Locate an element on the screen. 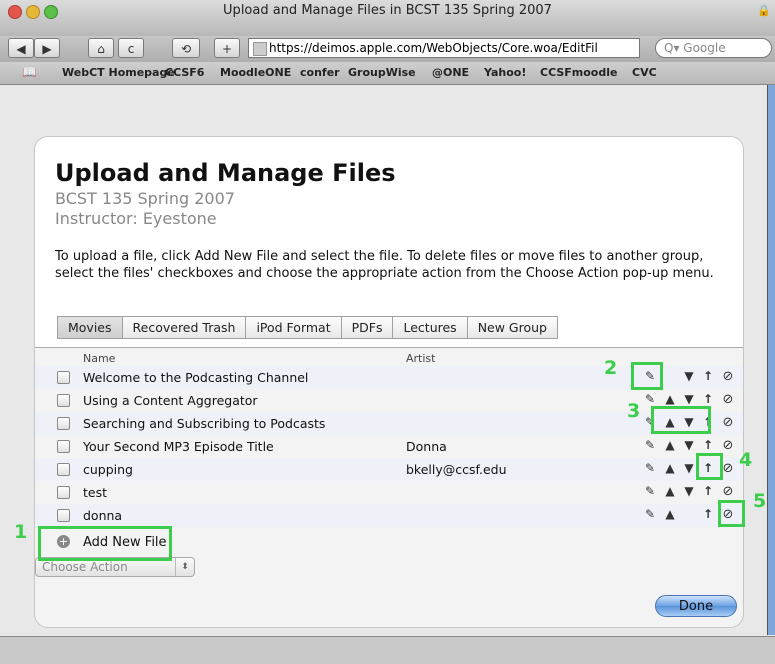  file-artist: Donna is located at coordinates (426, 446).